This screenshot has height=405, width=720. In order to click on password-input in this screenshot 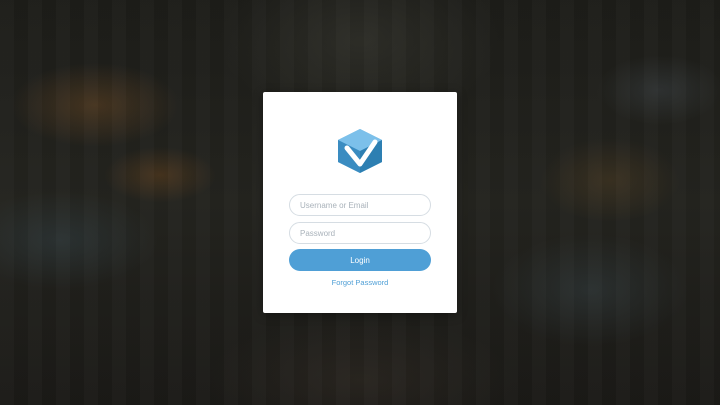, I will do `click(360, 233)`.